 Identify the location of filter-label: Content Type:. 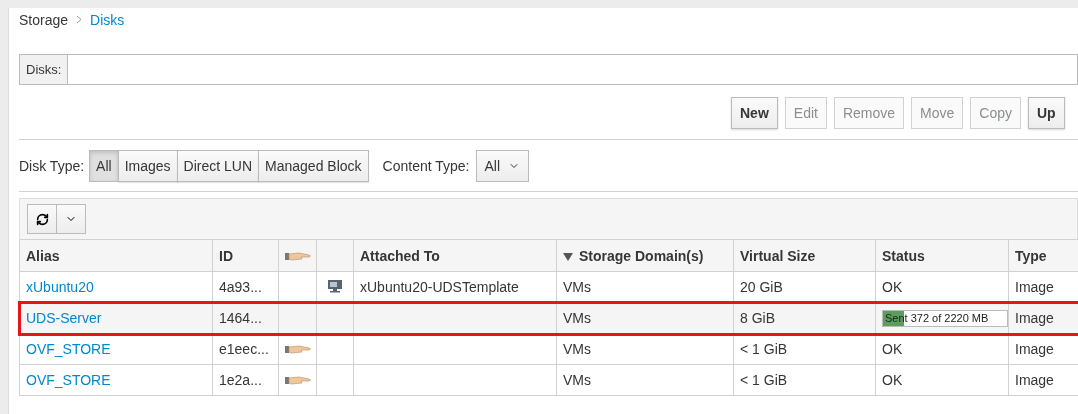
(426, 166).